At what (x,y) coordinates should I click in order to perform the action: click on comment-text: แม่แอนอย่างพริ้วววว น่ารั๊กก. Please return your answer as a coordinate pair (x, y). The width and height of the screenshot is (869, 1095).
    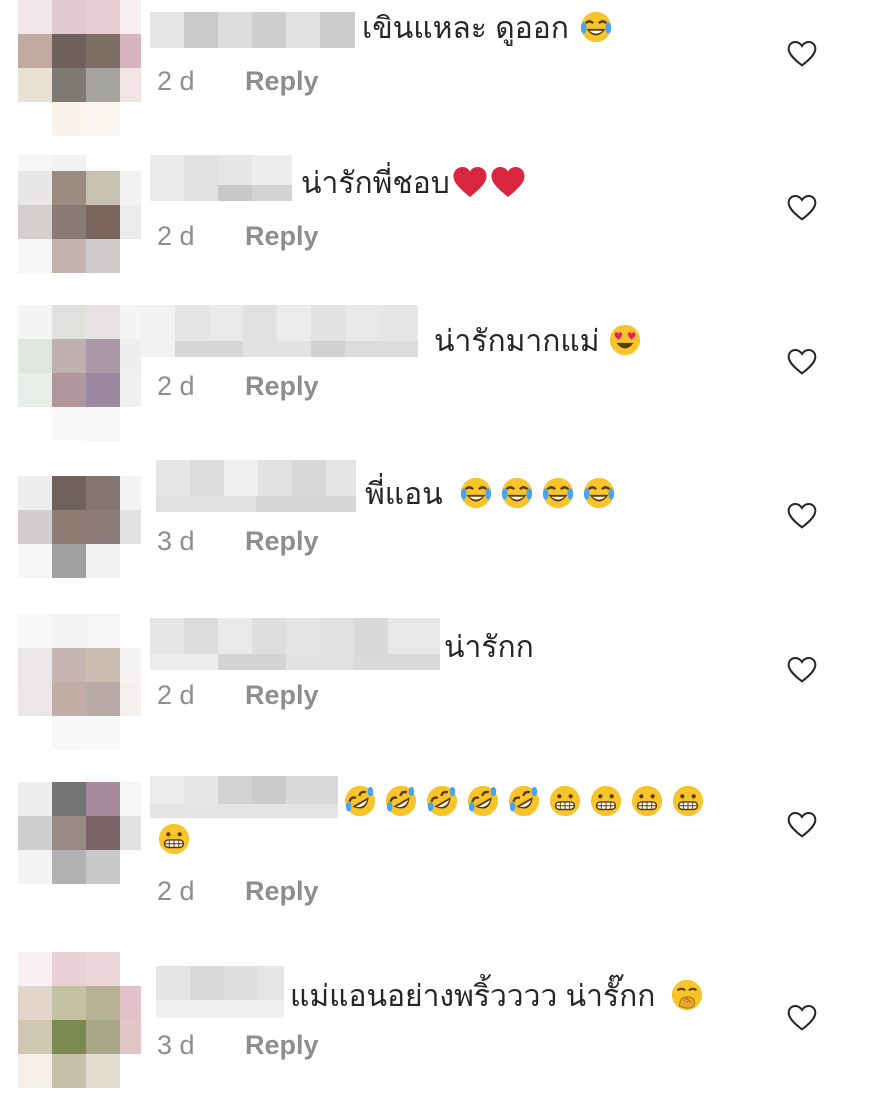
    Looking at the image, I should click on (500, 996).